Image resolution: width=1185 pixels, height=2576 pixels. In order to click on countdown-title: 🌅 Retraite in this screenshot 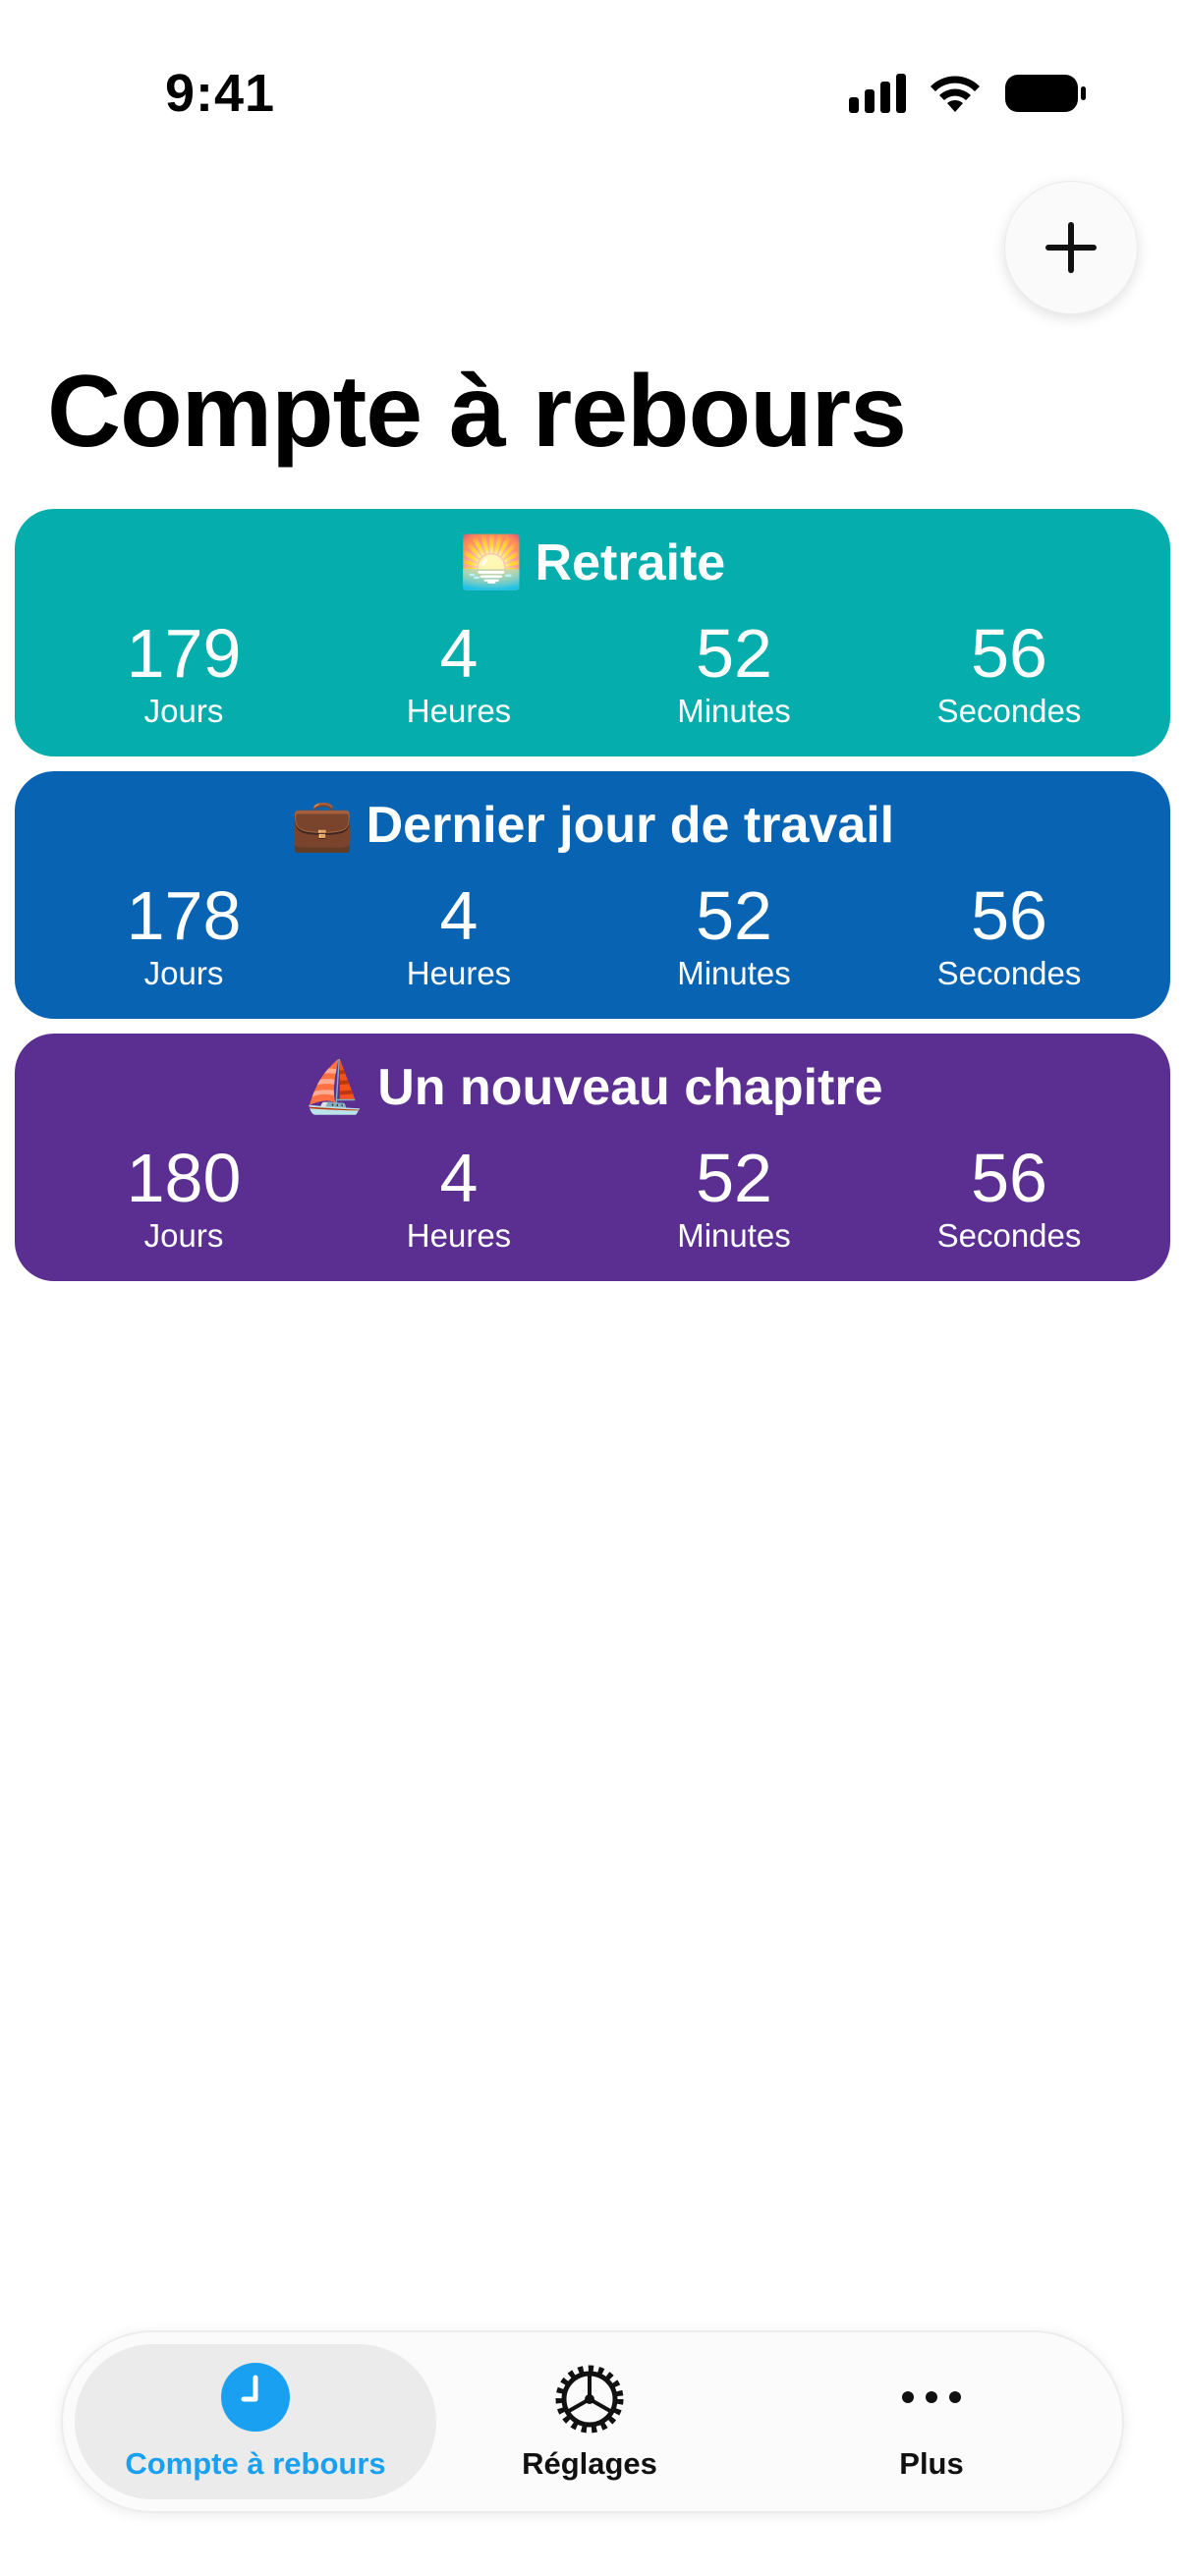, I will do `click(592, 562)`.